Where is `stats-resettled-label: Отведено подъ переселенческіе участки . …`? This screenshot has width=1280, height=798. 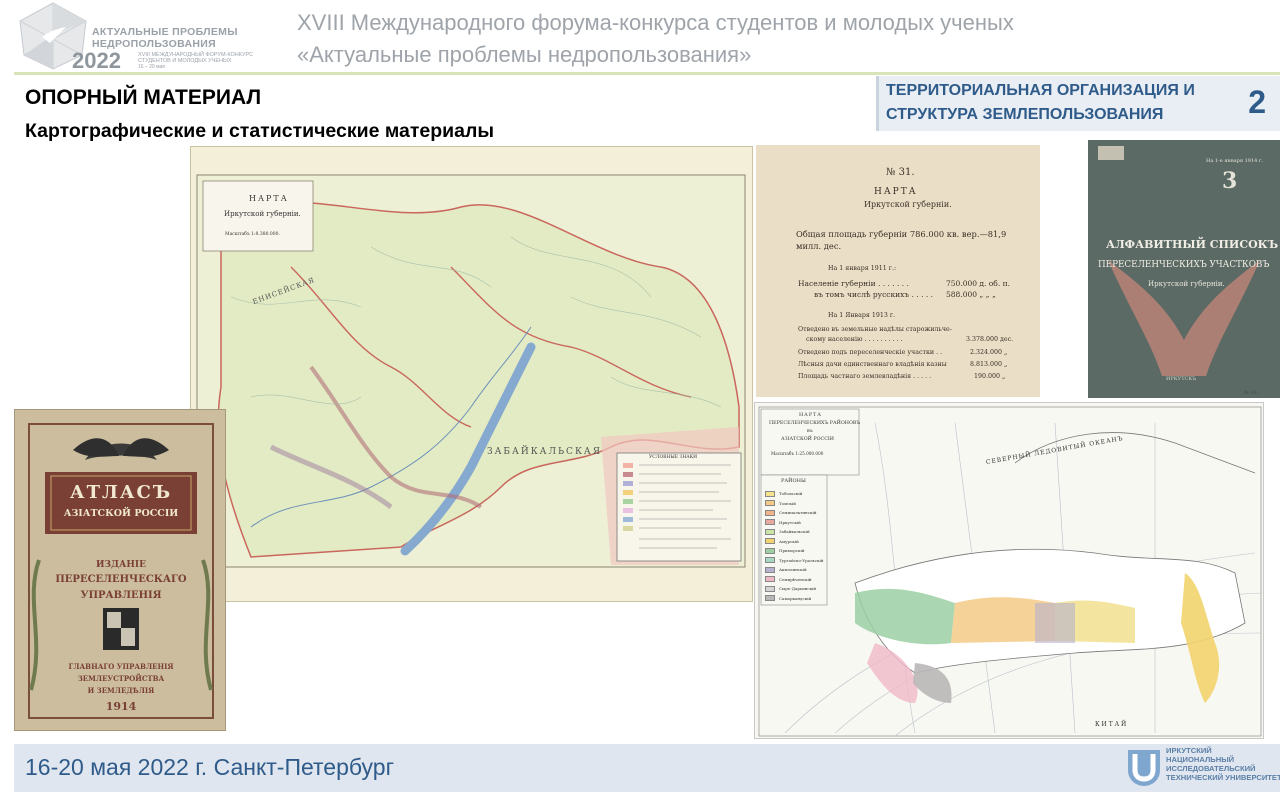
stats-resettled-label: Отведено подъ переселенческіе участки . … is located at coordinates (870, 352).